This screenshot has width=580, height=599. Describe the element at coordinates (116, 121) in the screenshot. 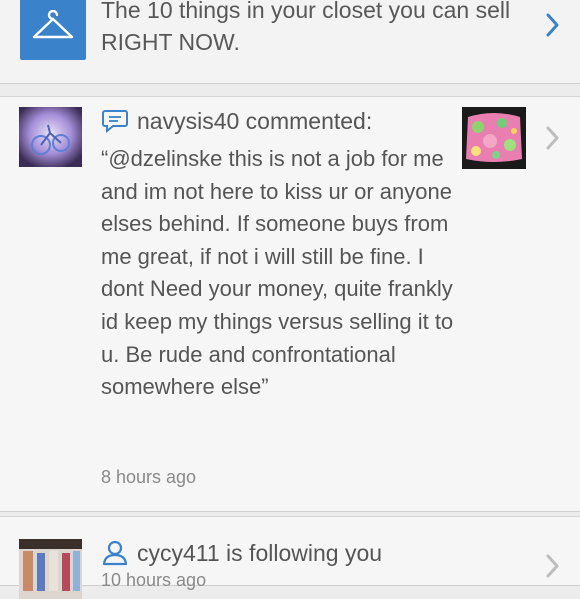

I see `comment-bubble-icon` at that location.